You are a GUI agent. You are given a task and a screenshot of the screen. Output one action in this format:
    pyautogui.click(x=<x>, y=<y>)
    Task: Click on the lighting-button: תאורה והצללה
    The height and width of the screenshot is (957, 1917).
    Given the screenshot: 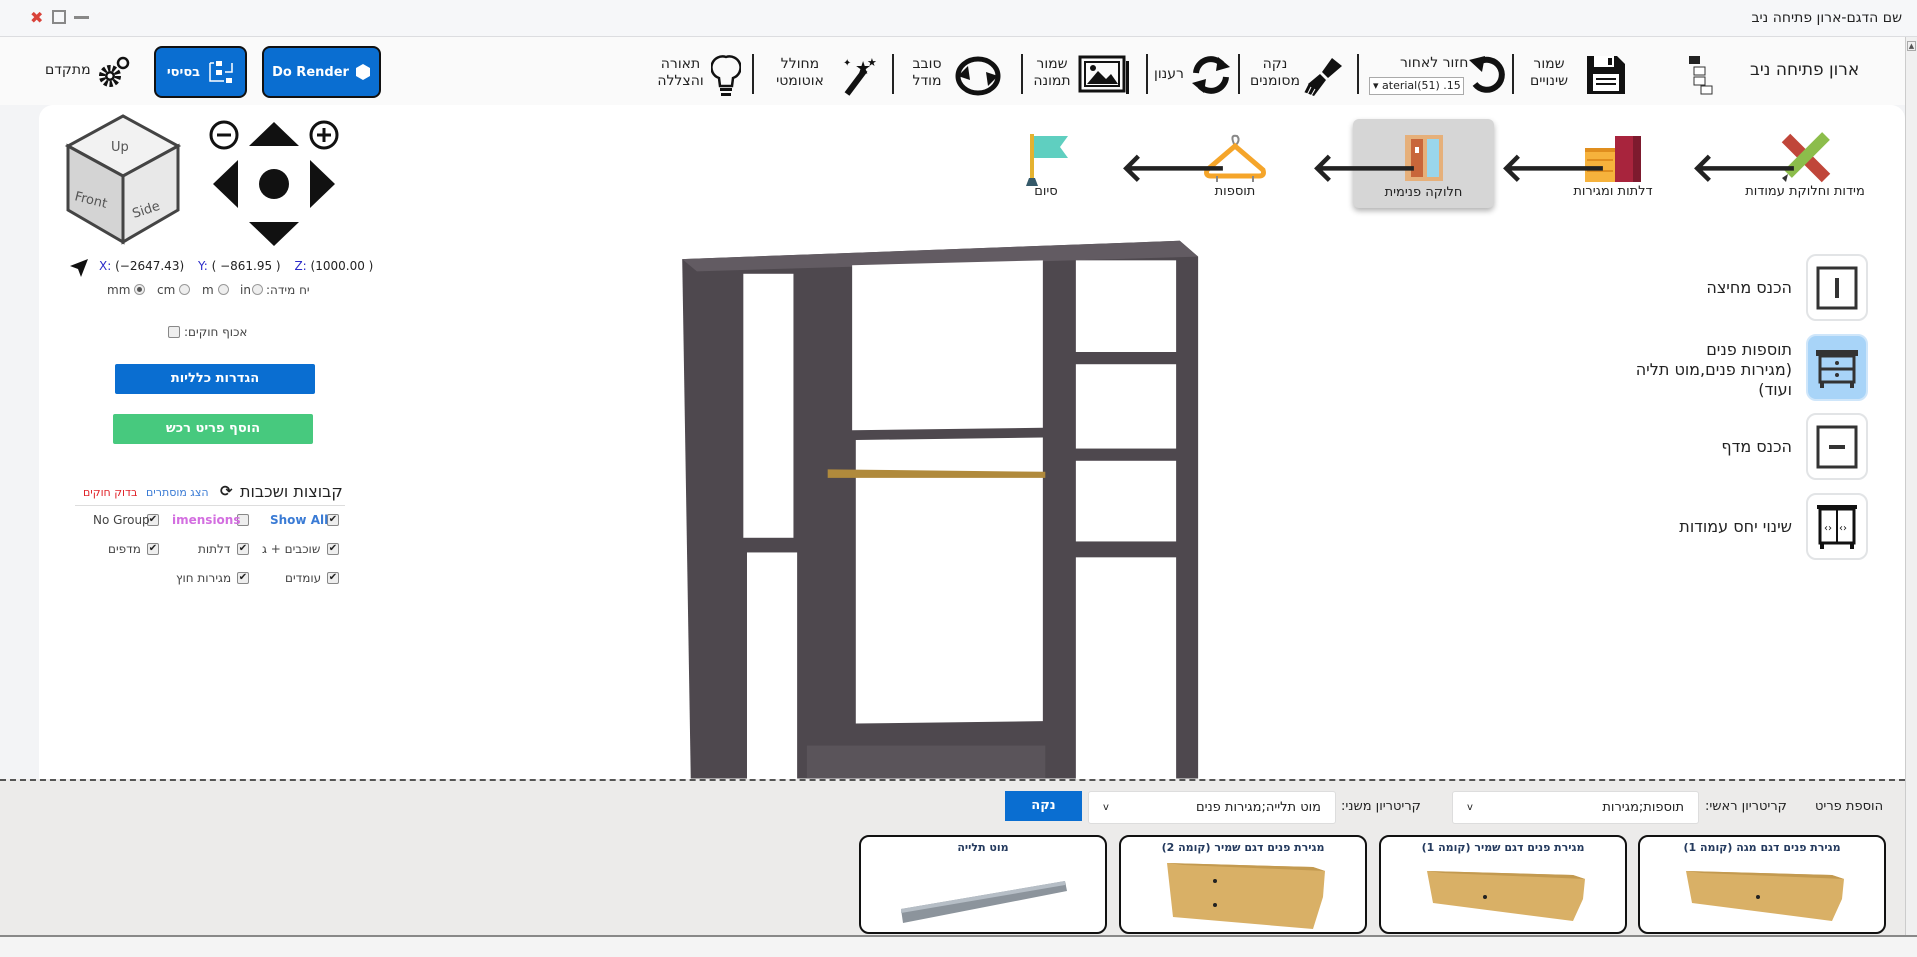 What is the action you would take?
    pyautogui.click(x=680, y=73)
    